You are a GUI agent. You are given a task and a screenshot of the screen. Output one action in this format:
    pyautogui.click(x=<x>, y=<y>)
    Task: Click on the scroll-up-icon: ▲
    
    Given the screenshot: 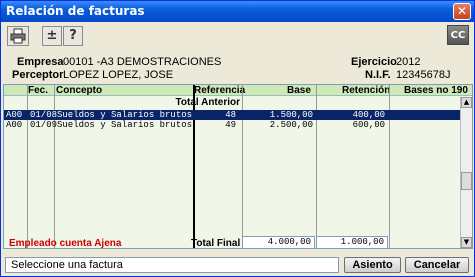 What is the action you would take?
    pyautogui.click(x=466, y=102)
    